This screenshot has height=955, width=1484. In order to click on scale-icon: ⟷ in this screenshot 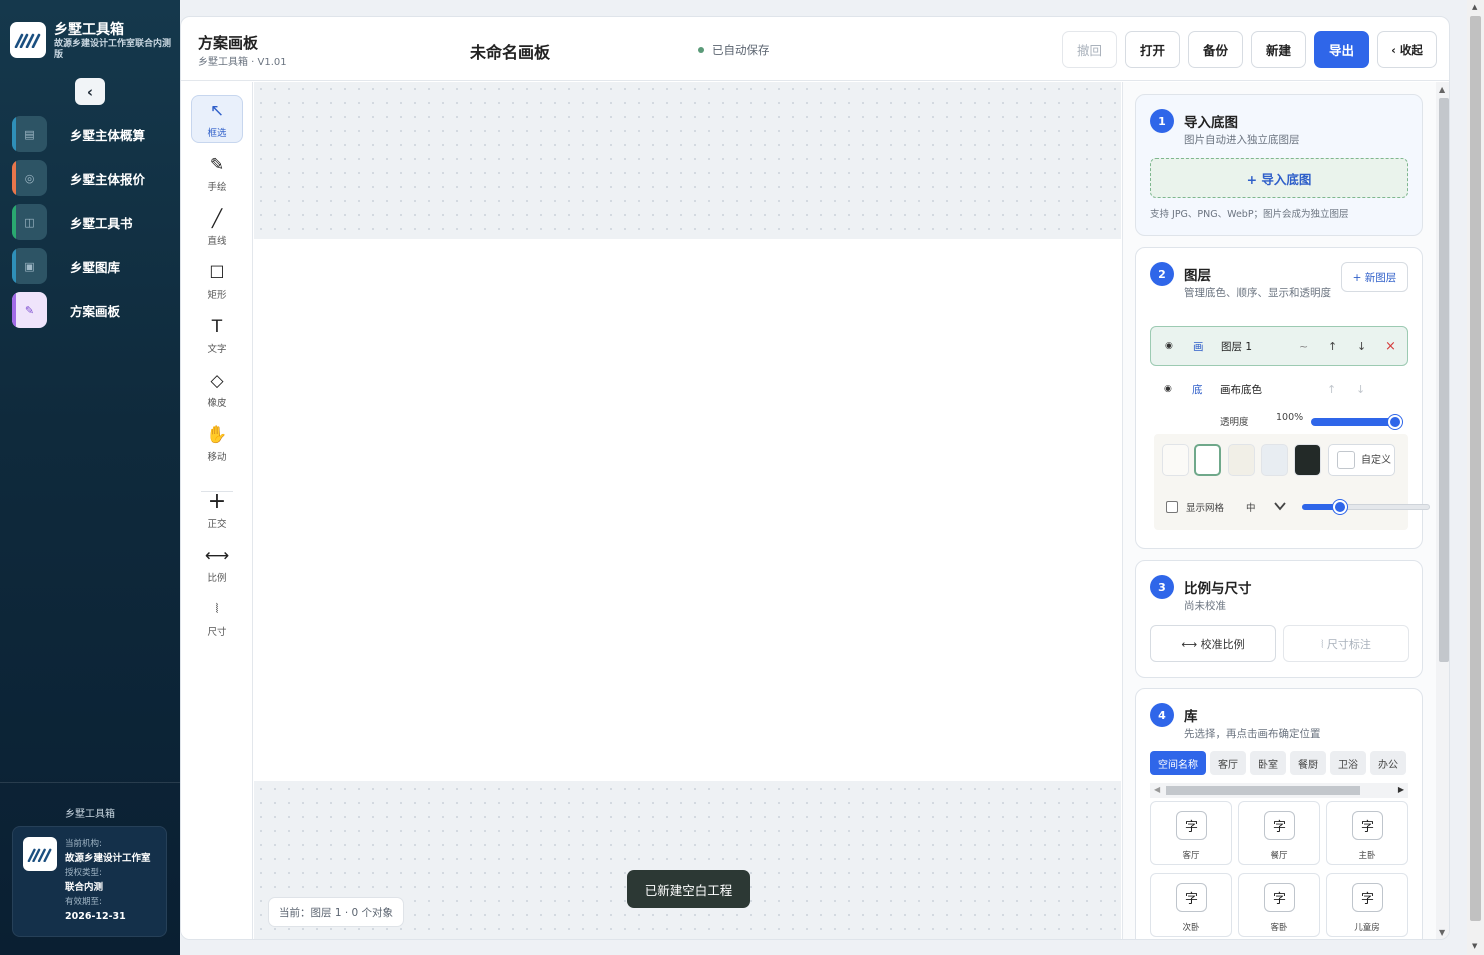, I will do `click(217, 555)`.